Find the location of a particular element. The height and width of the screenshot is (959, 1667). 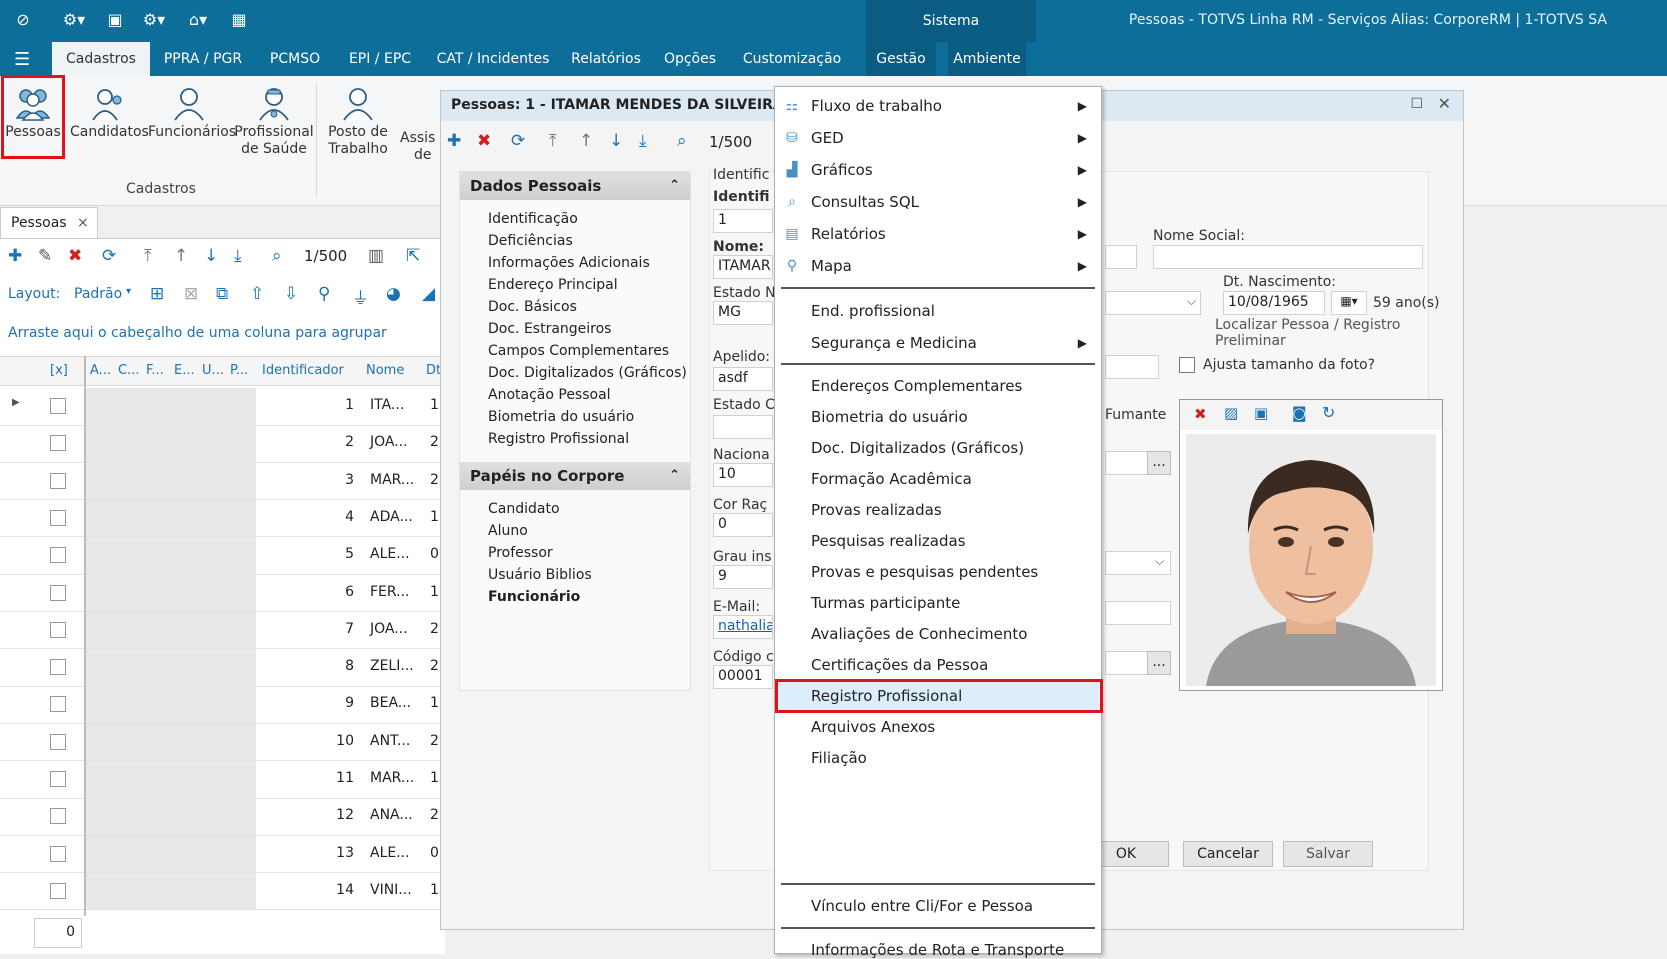

menu-item: Arquivos Anexos is located at coordinates (873, 727).